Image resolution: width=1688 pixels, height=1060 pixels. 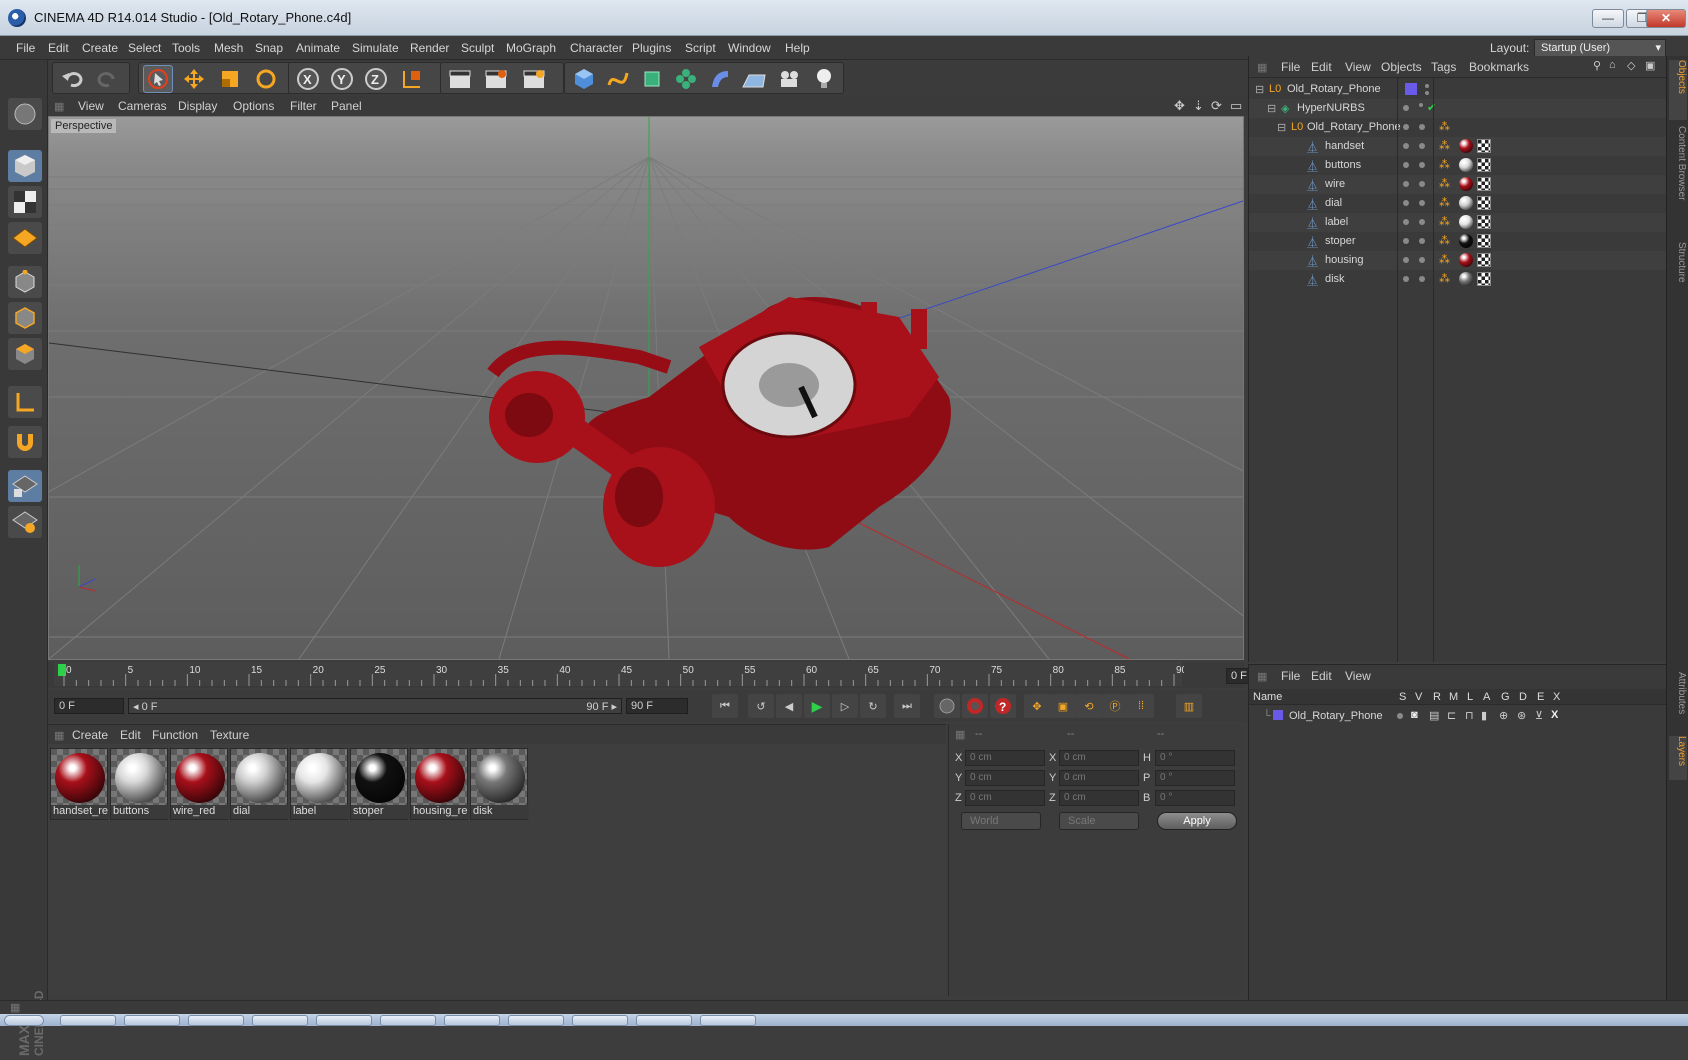 What do you see at coordinates (1236, 106) in the screenshot?
I see `viewport-maximize-icon: ▭` at bounding box center [1236, 106].